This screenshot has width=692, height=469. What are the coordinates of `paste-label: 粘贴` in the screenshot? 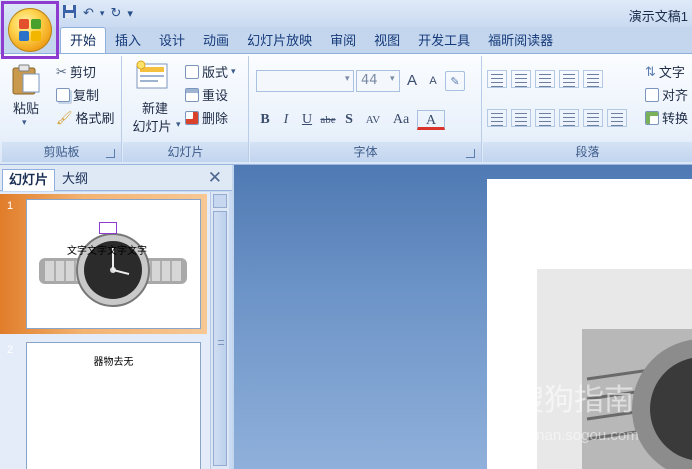 It's located at (25, 108).